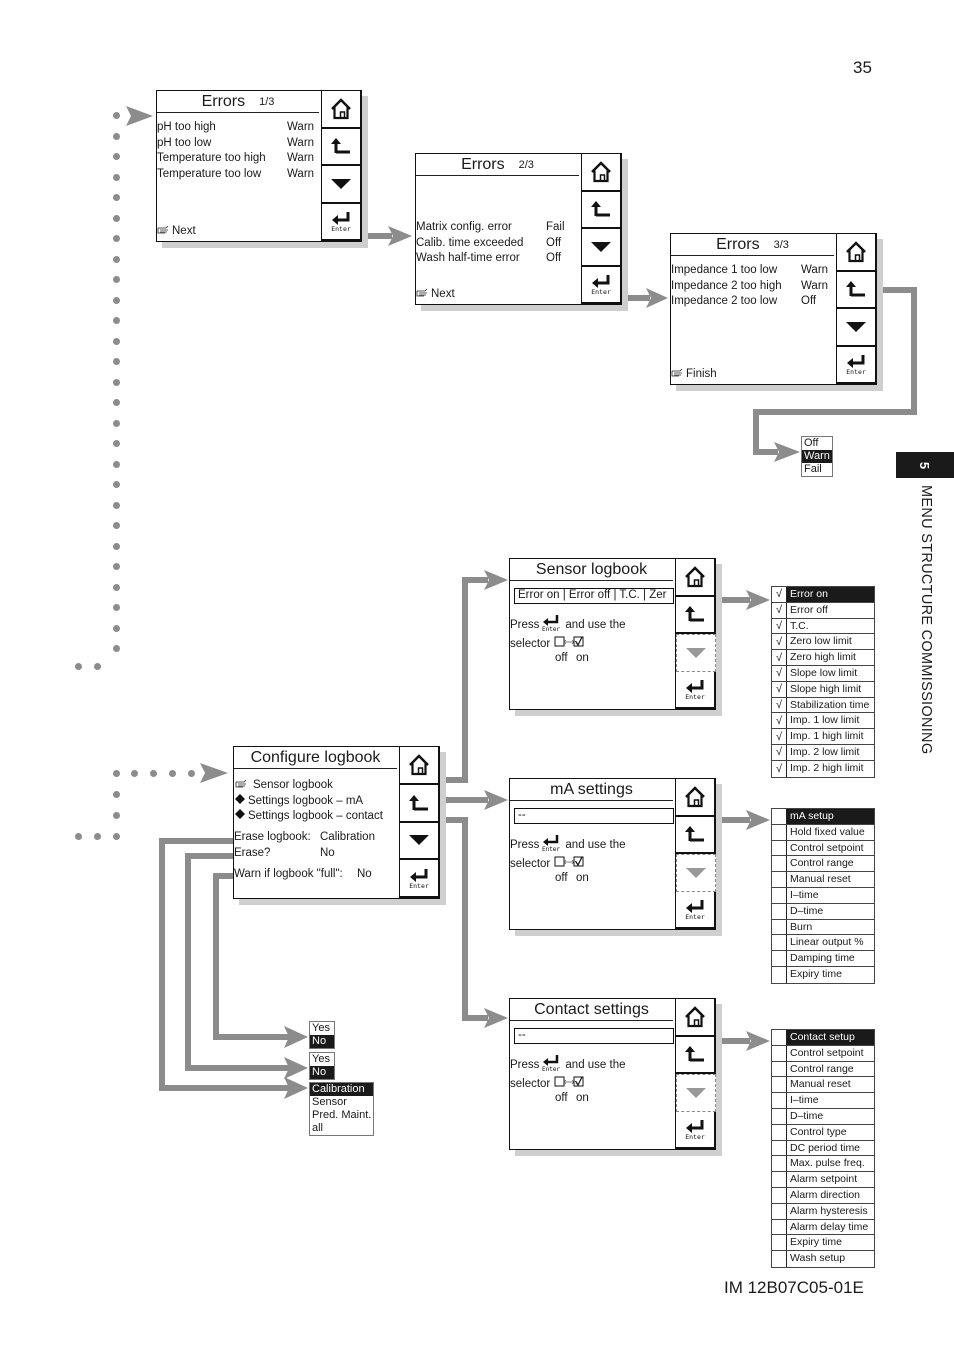 The width and height of the screenshot is (954, 1354). Describe the element at coordinates (469, 243) in the screenshot. I see `error-row-label: Calib. time exceeded` at that location.